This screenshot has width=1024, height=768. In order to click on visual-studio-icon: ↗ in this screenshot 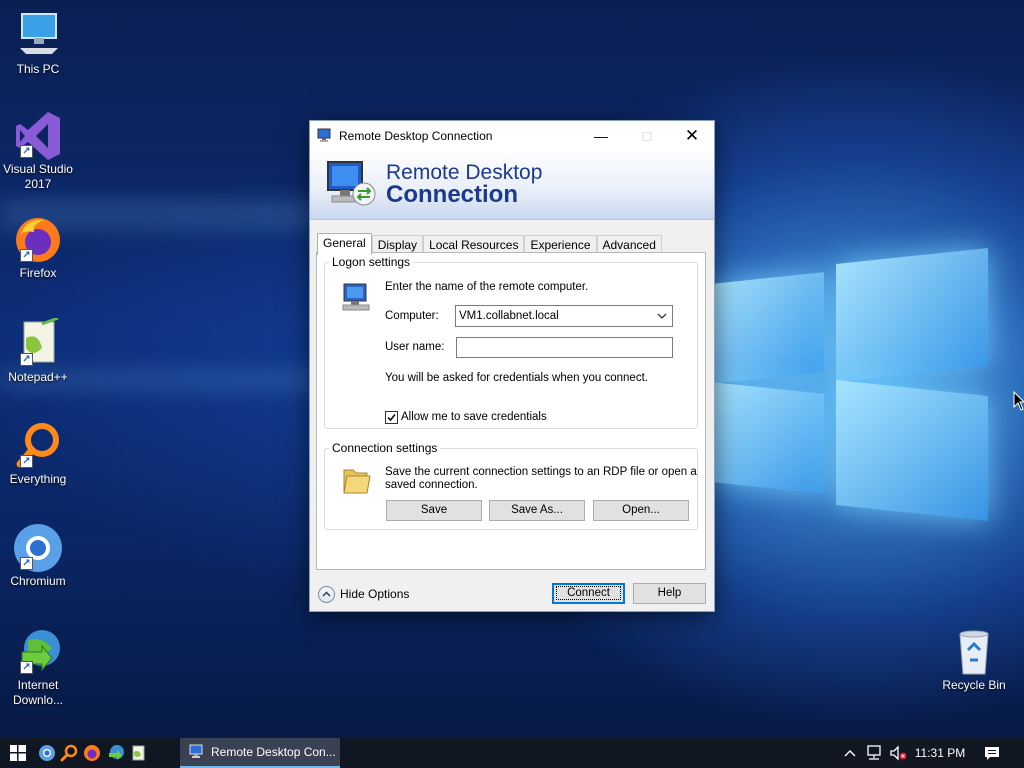, I will do `click(38, 135)`.